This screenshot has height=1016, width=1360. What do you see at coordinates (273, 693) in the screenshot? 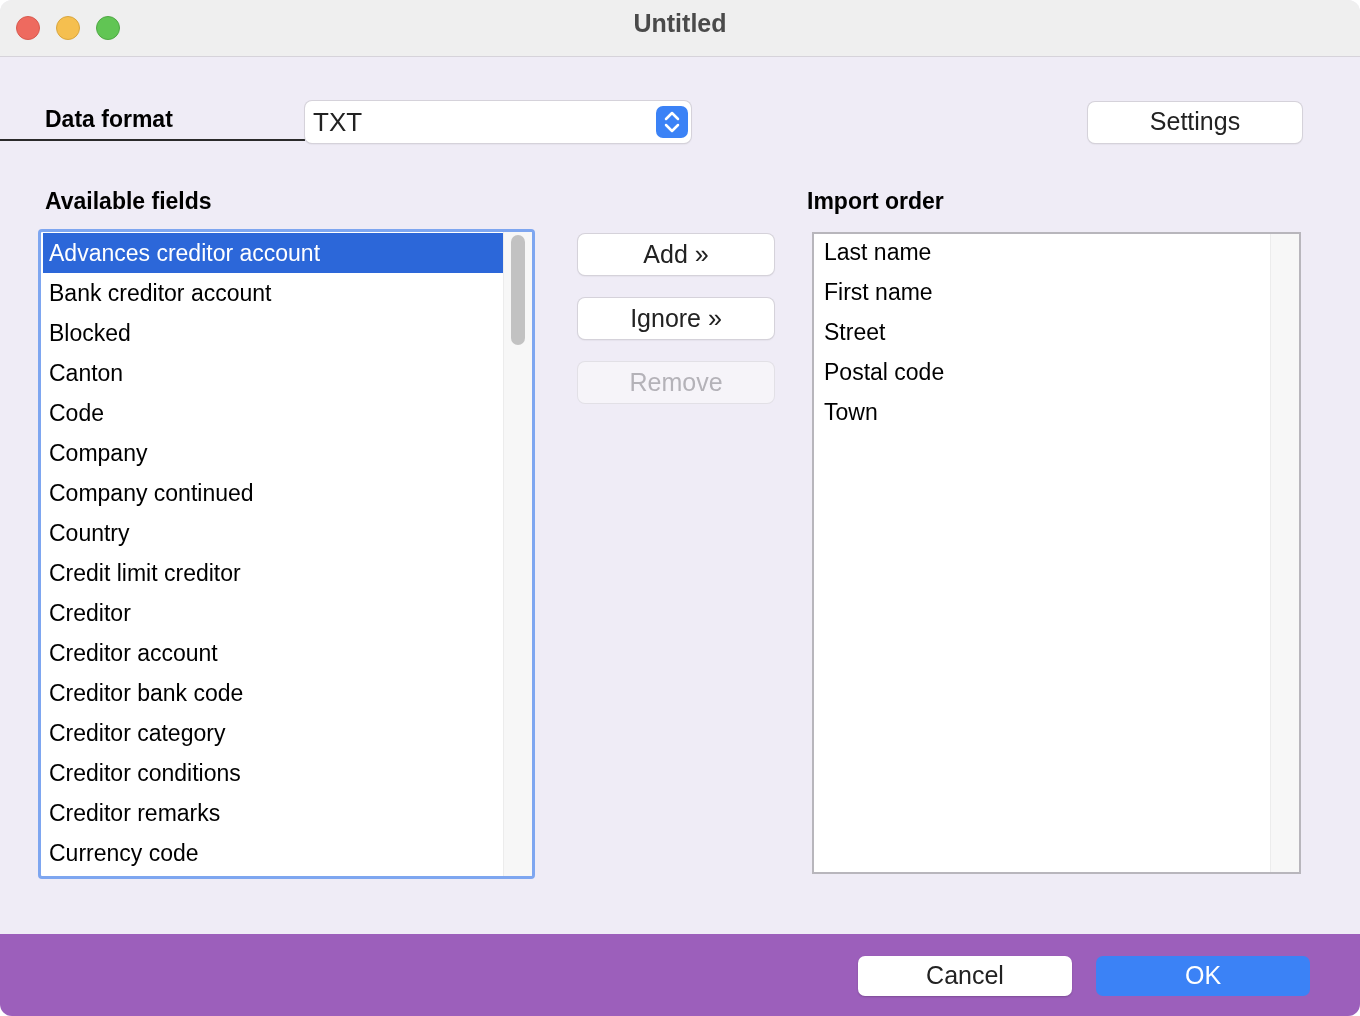
I see `list-item: Creditor bank code` at bounding box center [273, 693].